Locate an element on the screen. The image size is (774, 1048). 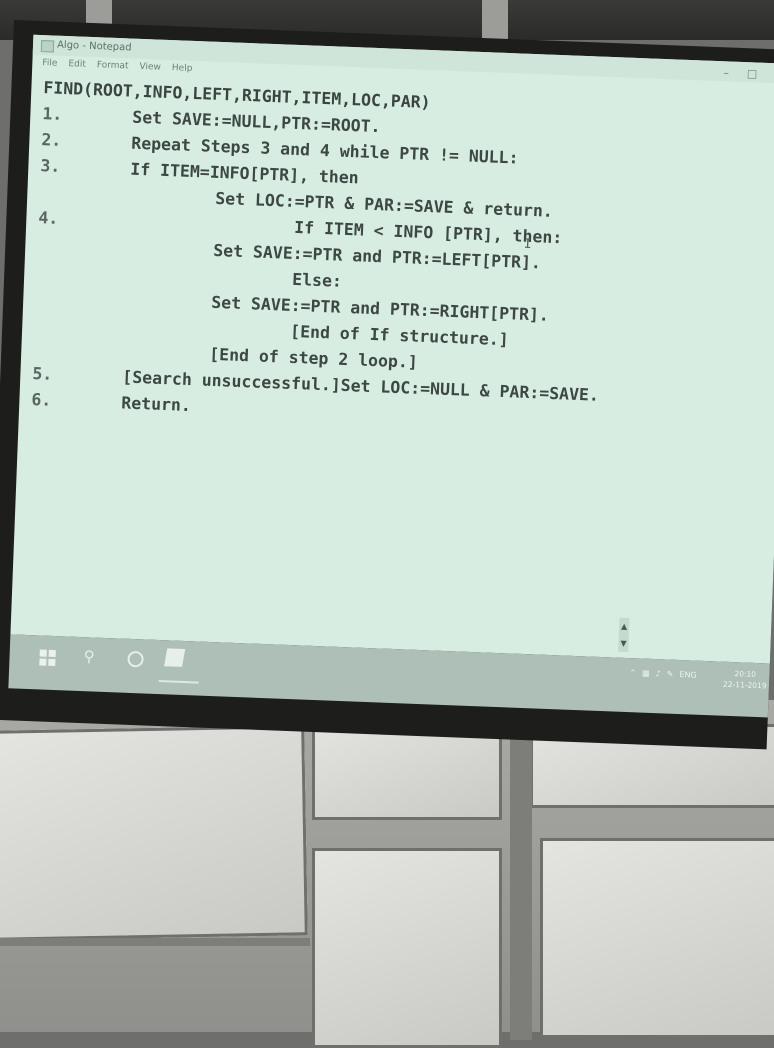
step-number: 4. is located at coordinates (48, 218).